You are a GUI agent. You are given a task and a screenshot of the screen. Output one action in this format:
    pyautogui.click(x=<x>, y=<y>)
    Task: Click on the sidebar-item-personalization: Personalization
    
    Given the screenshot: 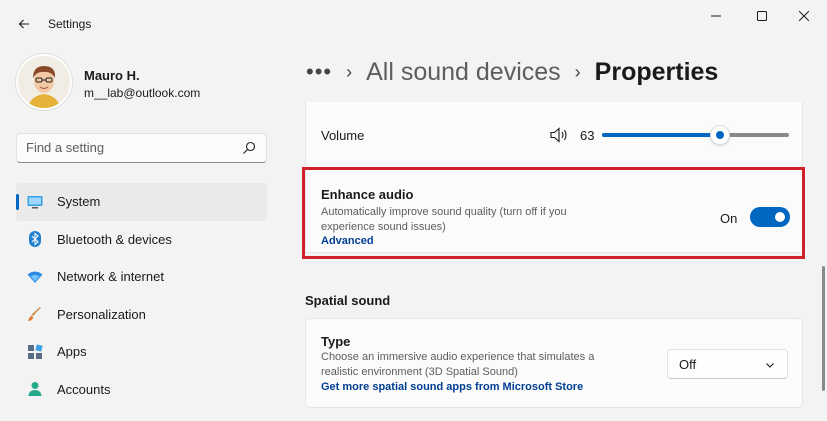 What is the action you would take?
    pyautogui.click(x=141, y=315)
    